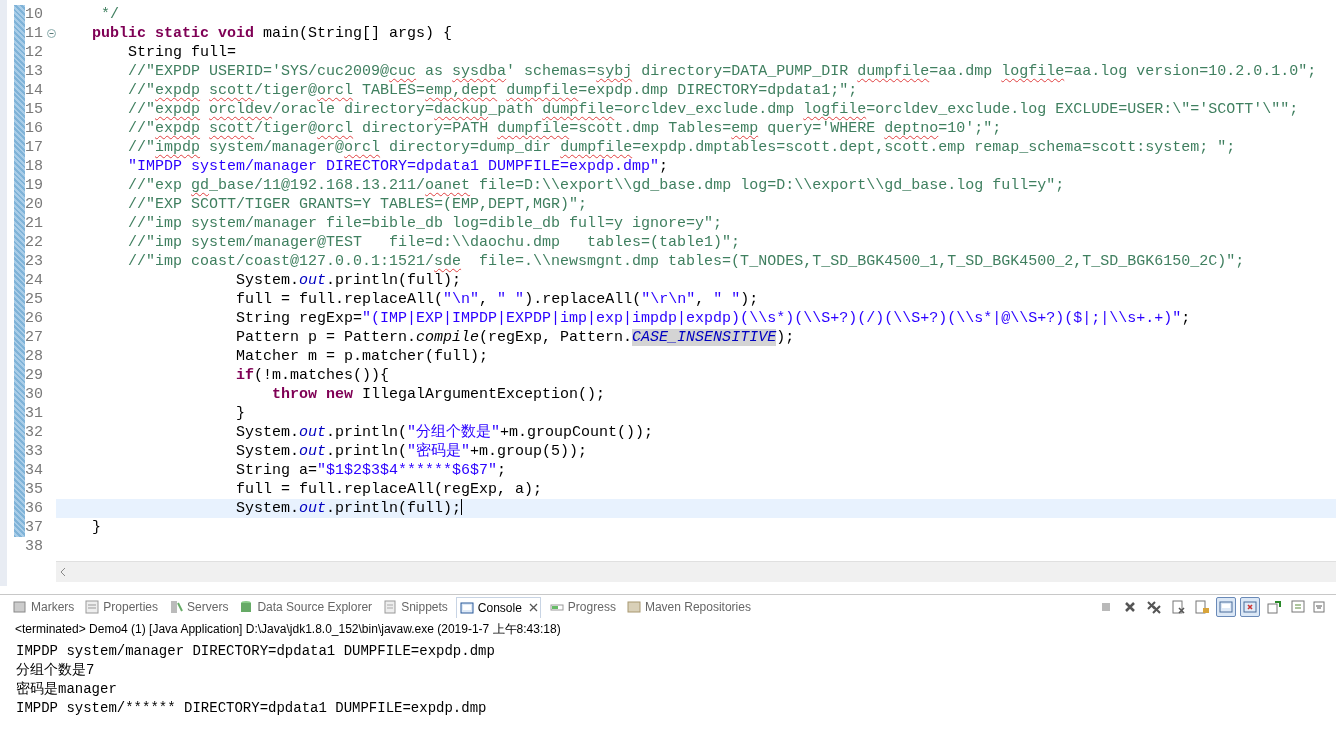 This screenshot has width=1336, height=738. Describe the element at coordinates (34, 356) in the screenshot. I see `line-number: 28` at that location.